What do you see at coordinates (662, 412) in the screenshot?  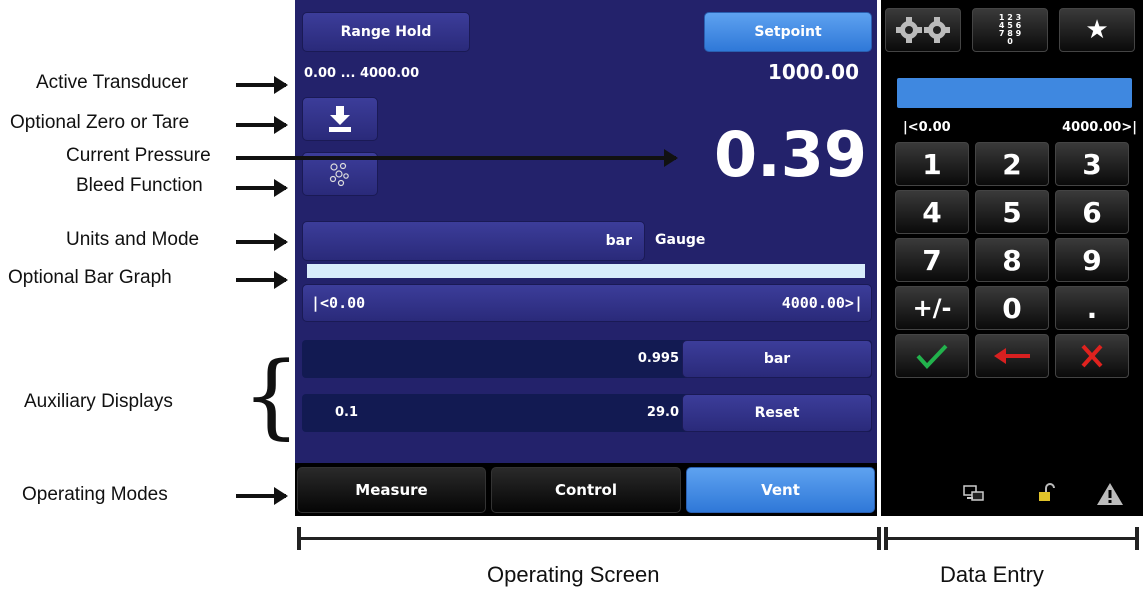 I see `aux-display-2-value: 29.0` at bounding box center [662, 412].